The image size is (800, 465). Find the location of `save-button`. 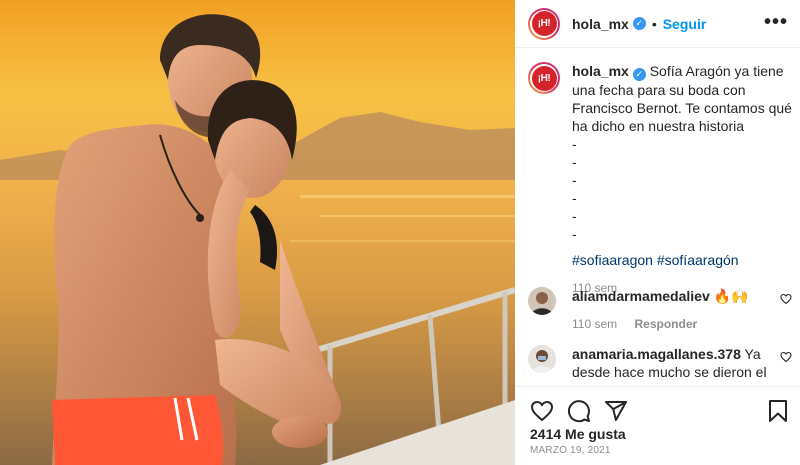

save-button is located at coordinates (778, 411).